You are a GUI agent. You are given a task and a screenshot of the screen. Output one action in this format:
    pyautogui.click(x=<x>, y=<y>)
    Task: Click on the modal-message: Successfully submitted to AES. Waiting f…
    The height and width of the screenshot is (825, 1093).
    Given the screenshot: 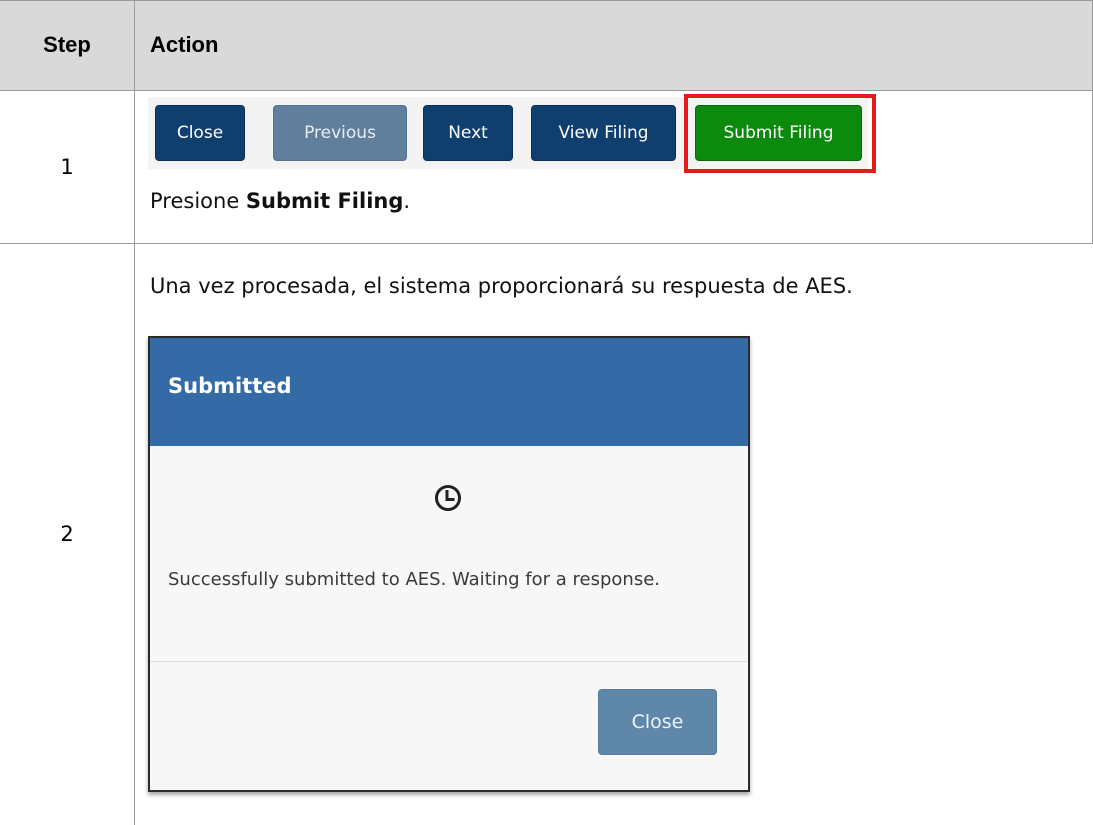 What is the action you would take?
    pyautogui.click(x=414, y=579)
    